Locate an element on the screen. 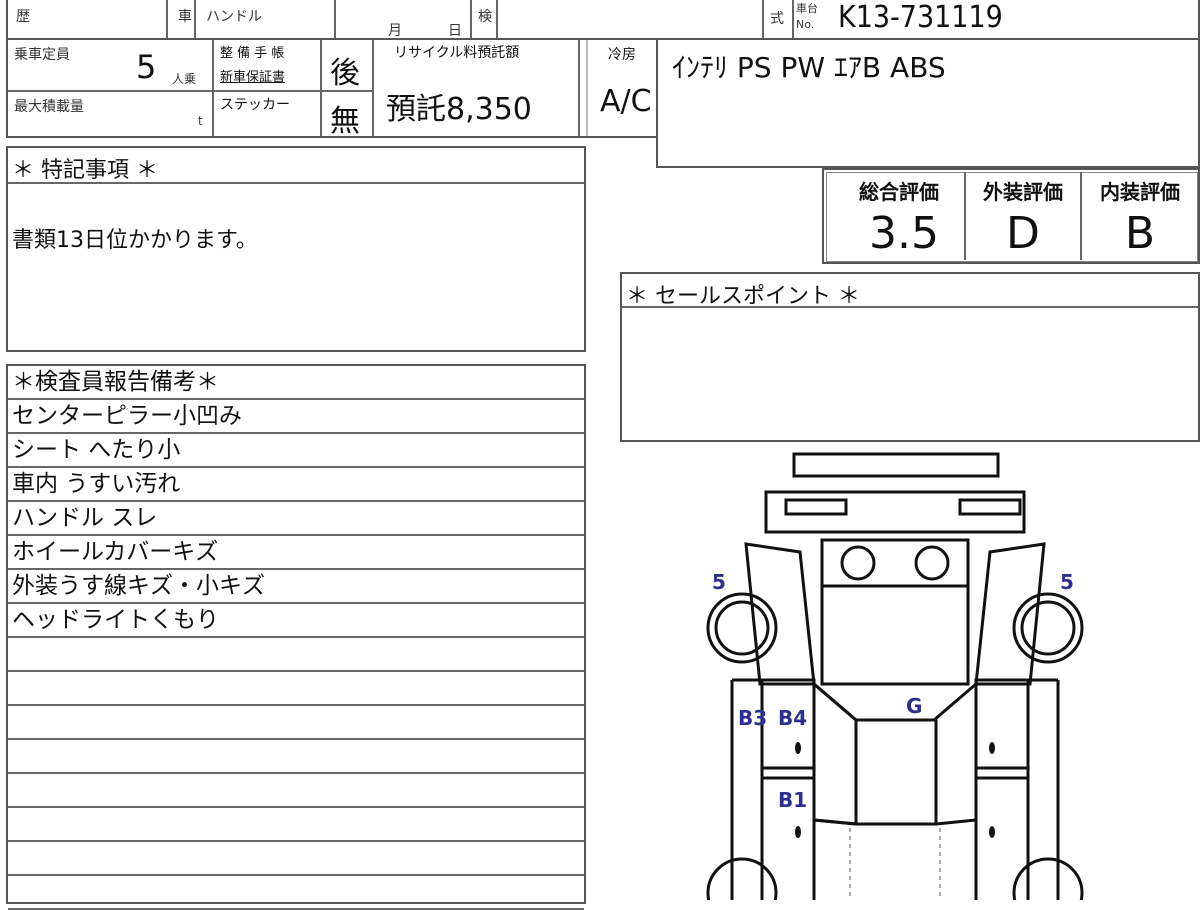  left-front-fender is located at coordinates (780, 614).